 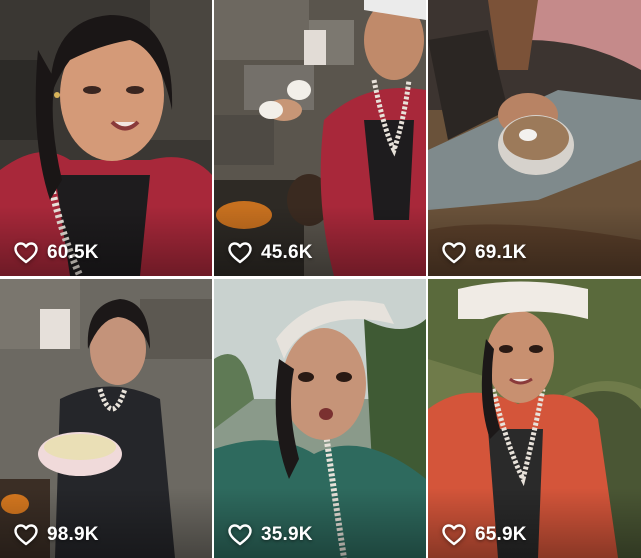 I want to click on like-count-overlay: 98.9K, so click(x=56, y=535).